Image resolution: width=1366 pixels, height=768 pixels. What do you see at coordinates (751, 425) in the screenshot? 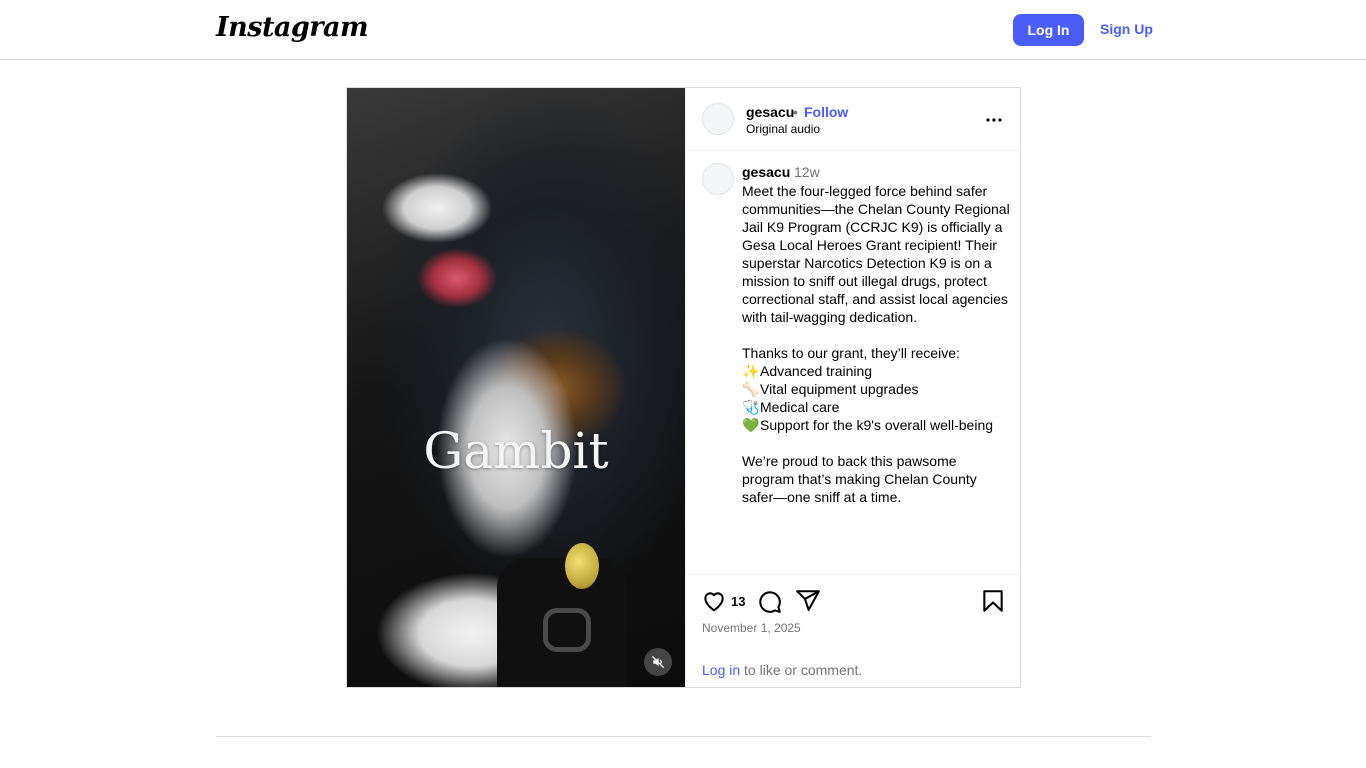
I see `green-heart-icon: 💚` at bounding box center [751, 425].